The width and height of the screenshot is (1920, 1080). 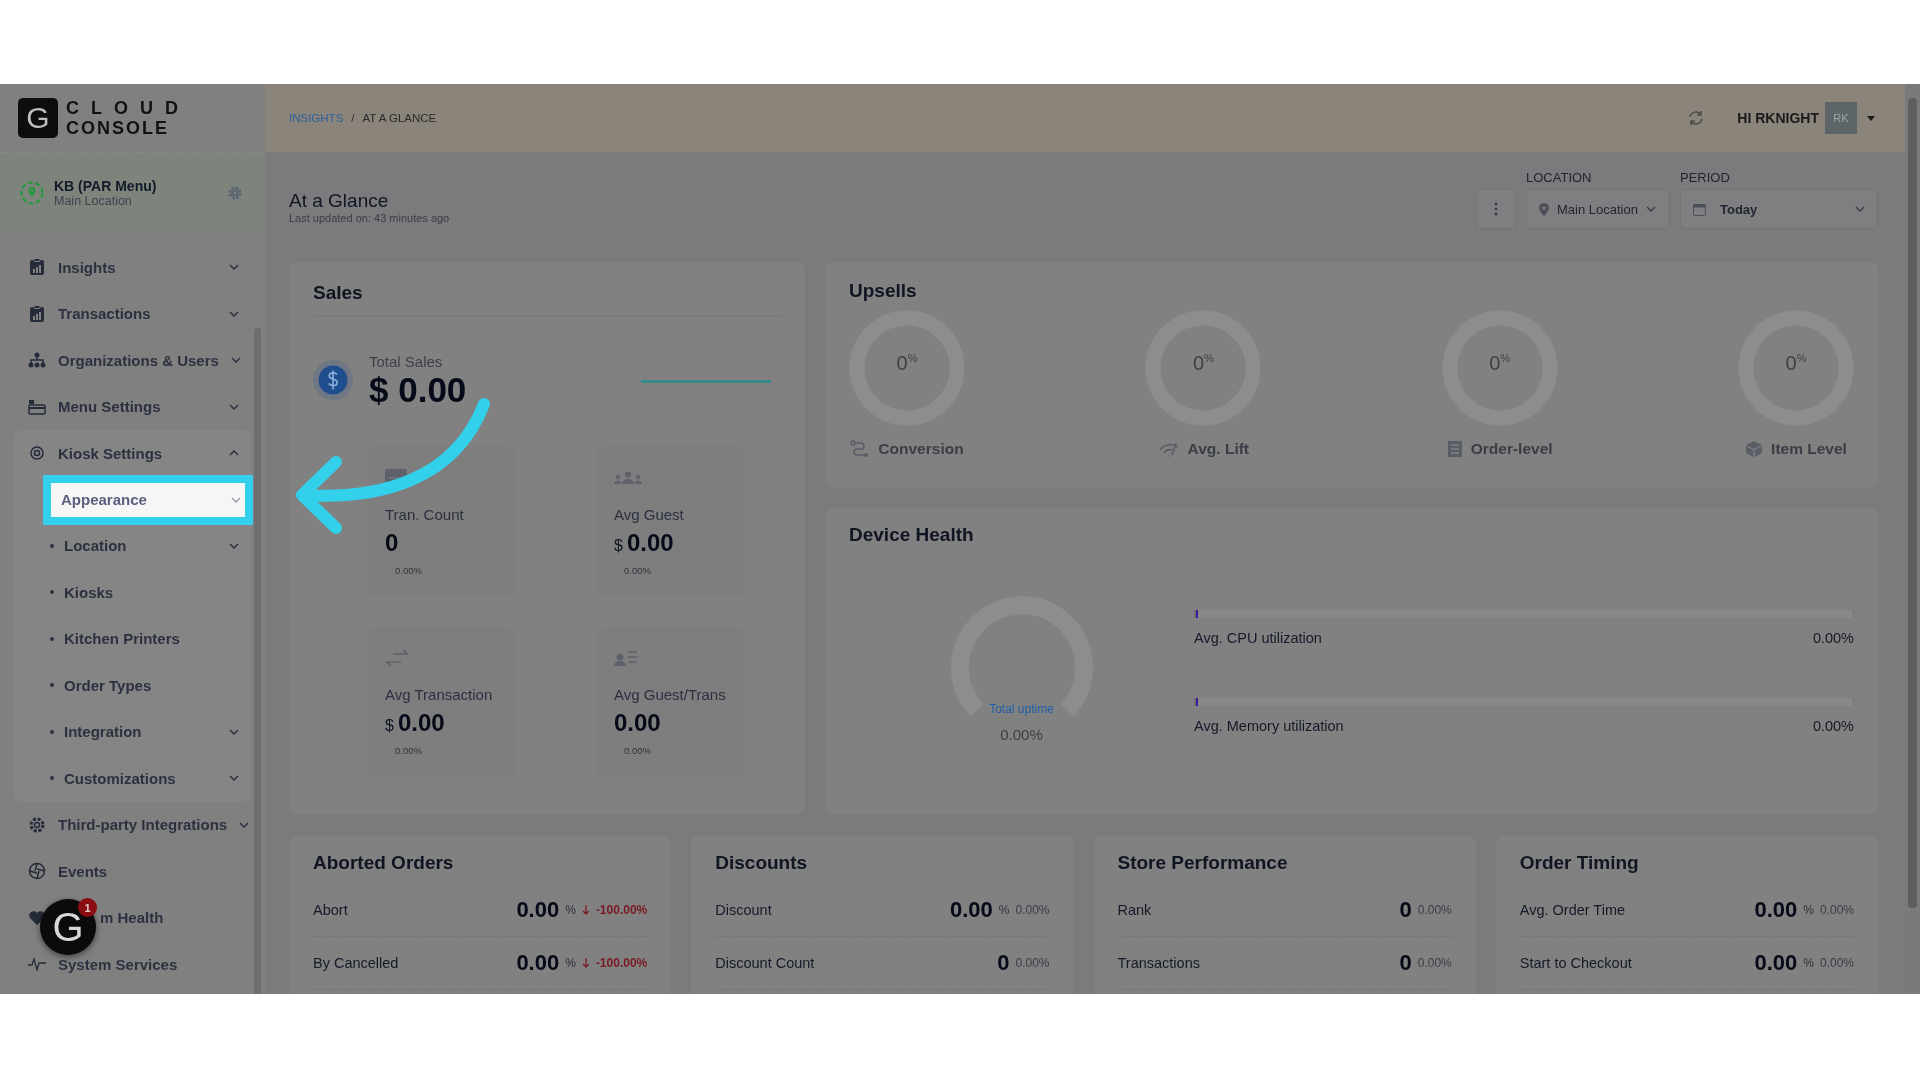 What do you see at coordinates (649, 514) in the screenshot?
I see `metric-label: Avg Guest` at bounding box center [649, 514].